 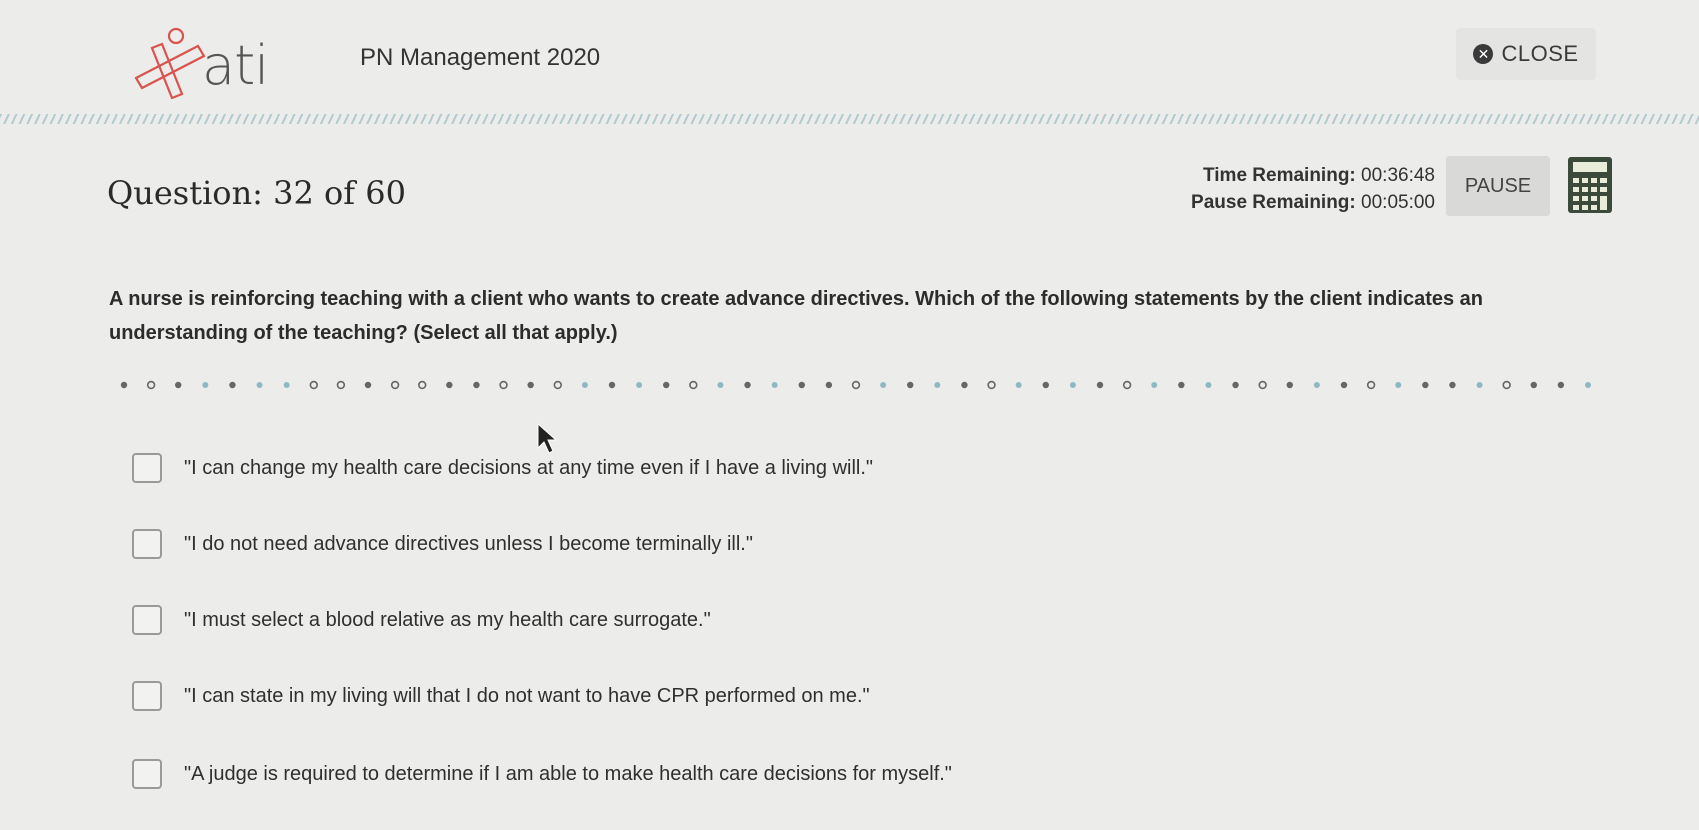 I want to click on close-label: CLOSE, so click(x=1540, y=53).